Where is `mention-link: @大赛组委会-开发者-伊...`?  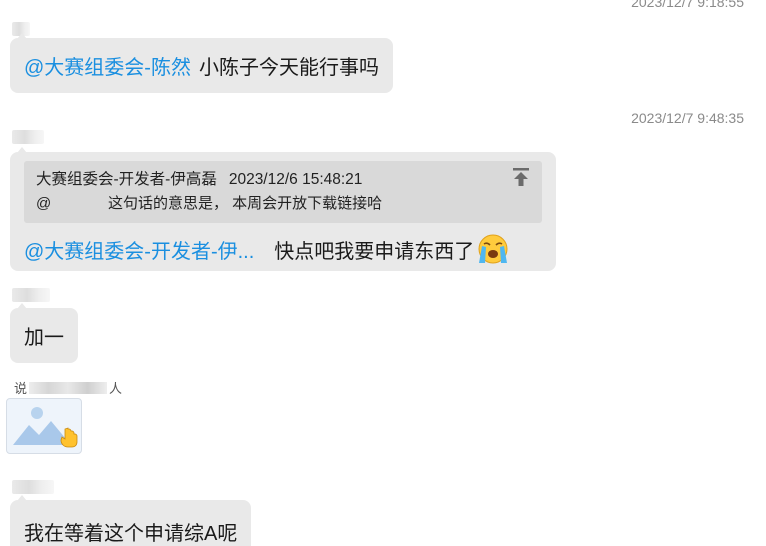
mention-link: @大赛组委会-开发者-伊... is located at coordinates (139, 249).